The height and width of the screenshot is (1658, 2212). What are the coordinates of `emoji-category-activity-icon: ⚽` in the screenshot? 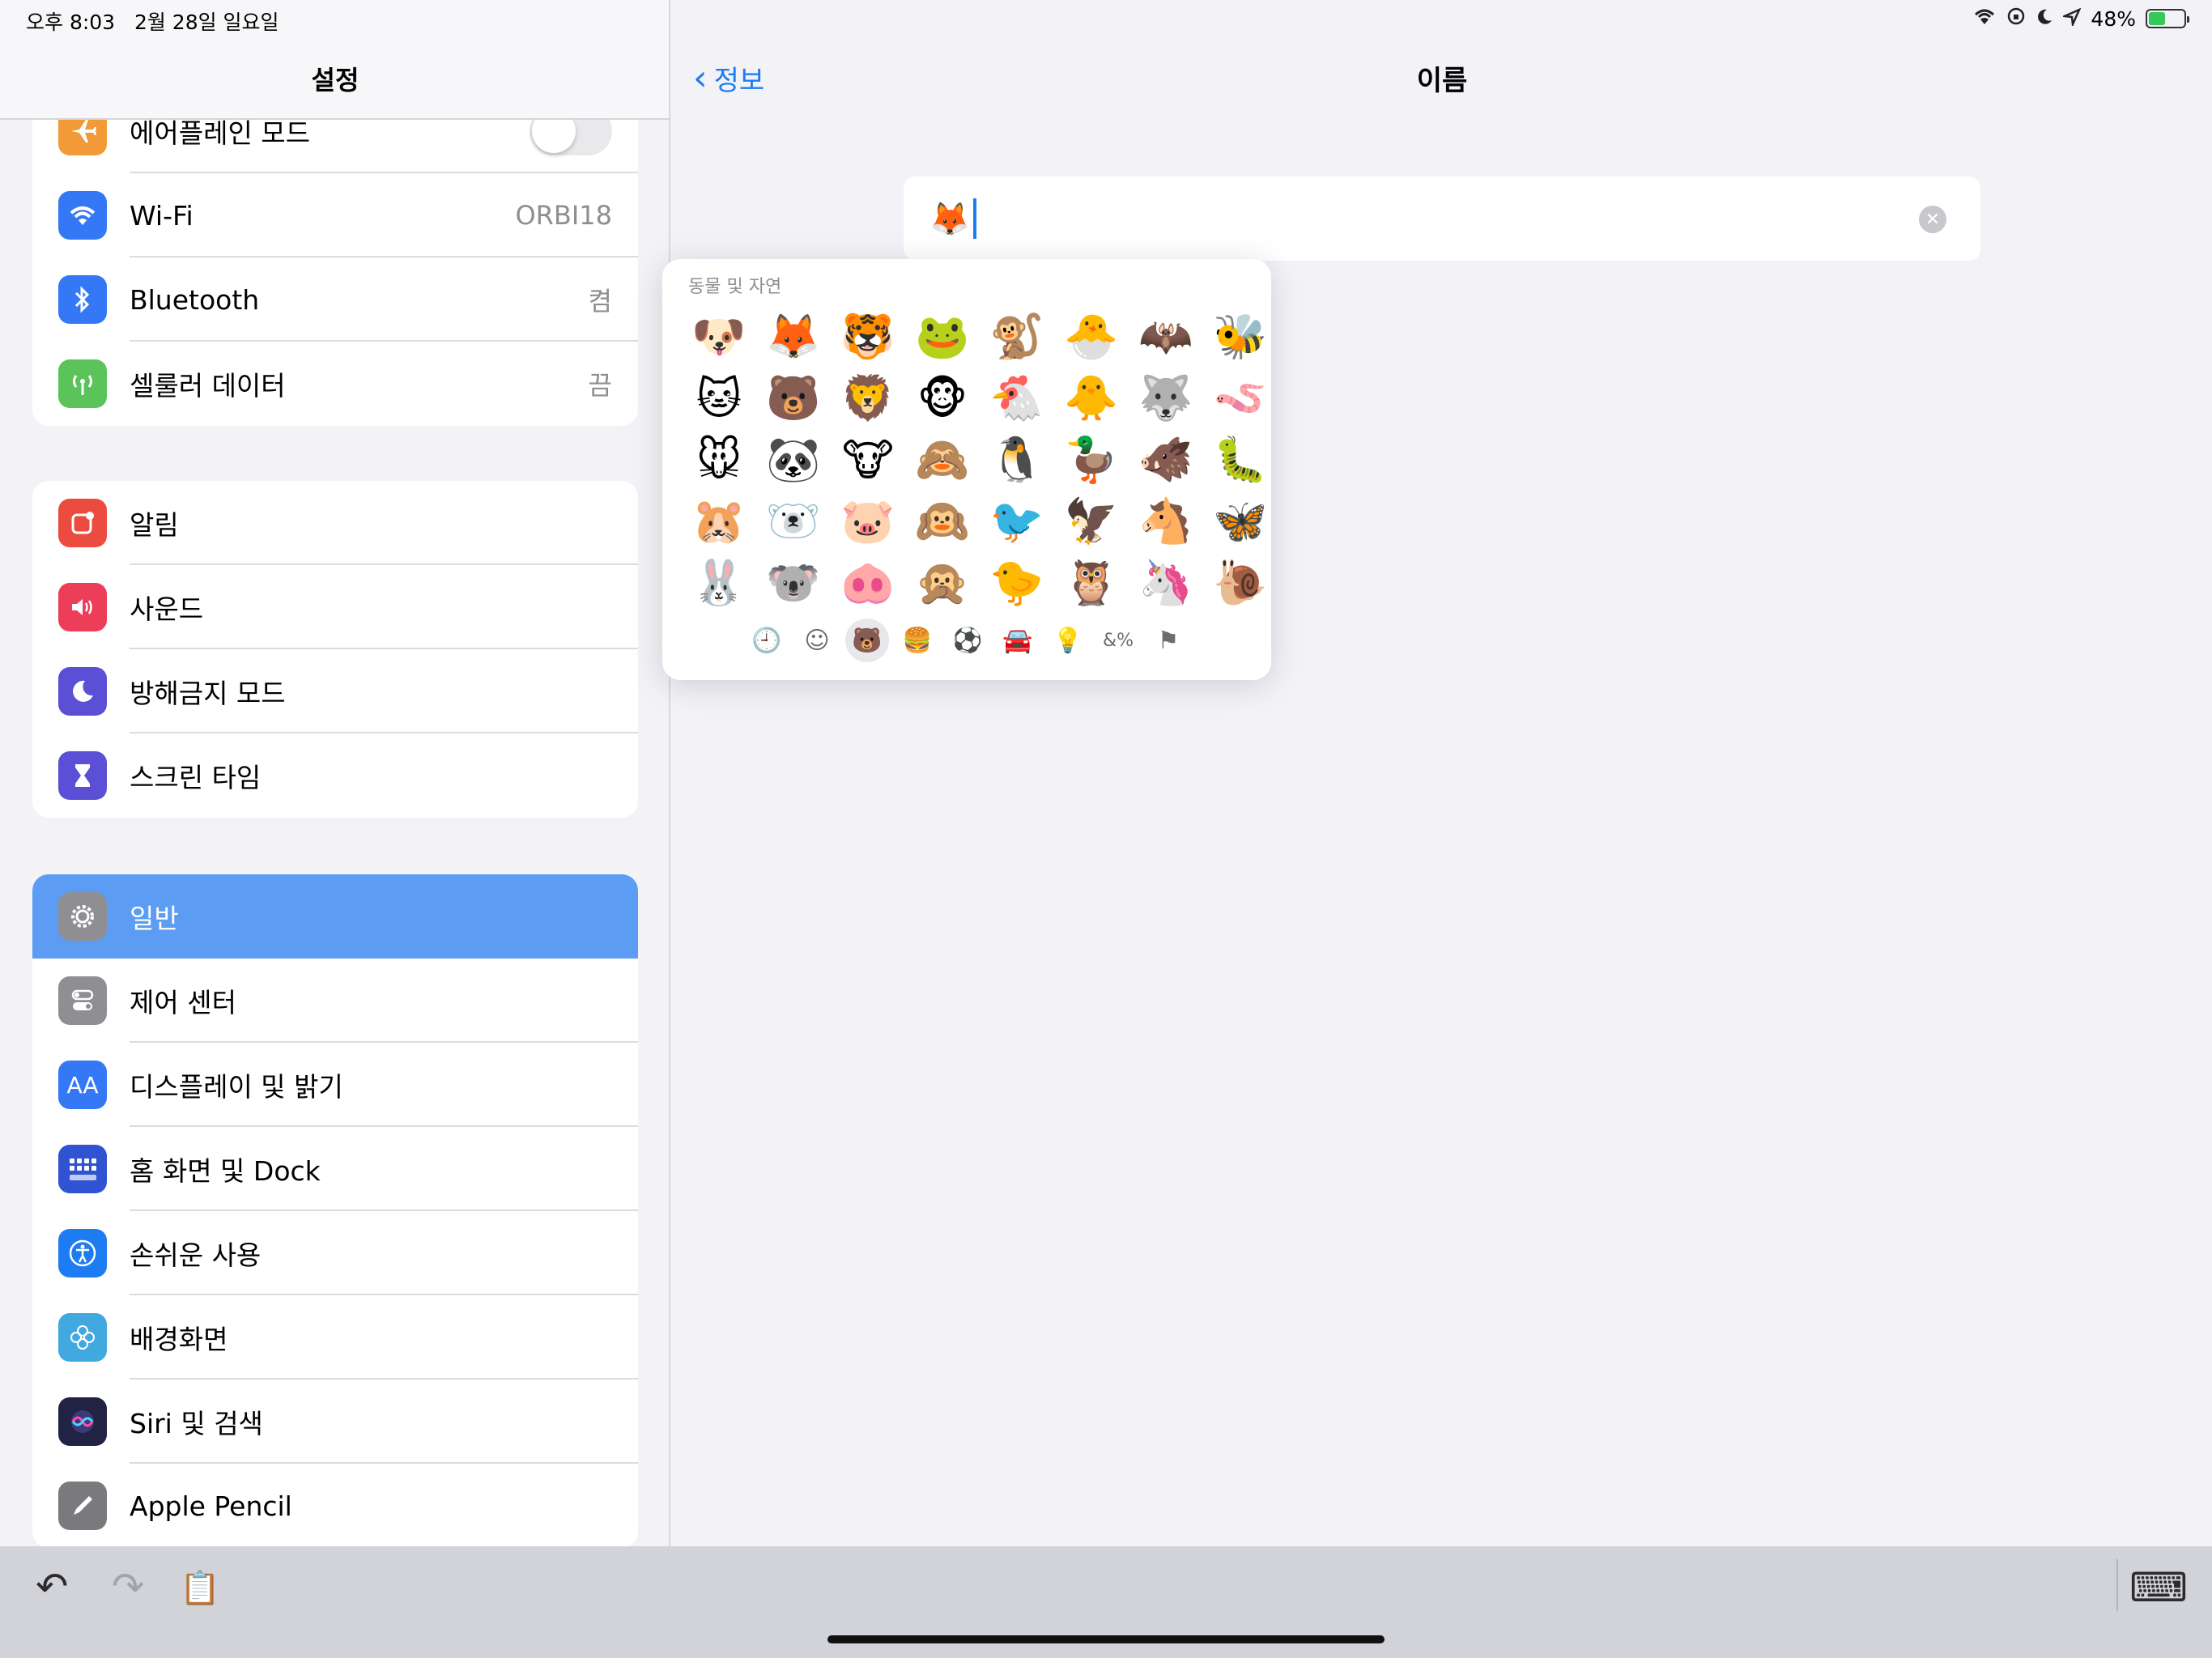 It's located at (968, 640).